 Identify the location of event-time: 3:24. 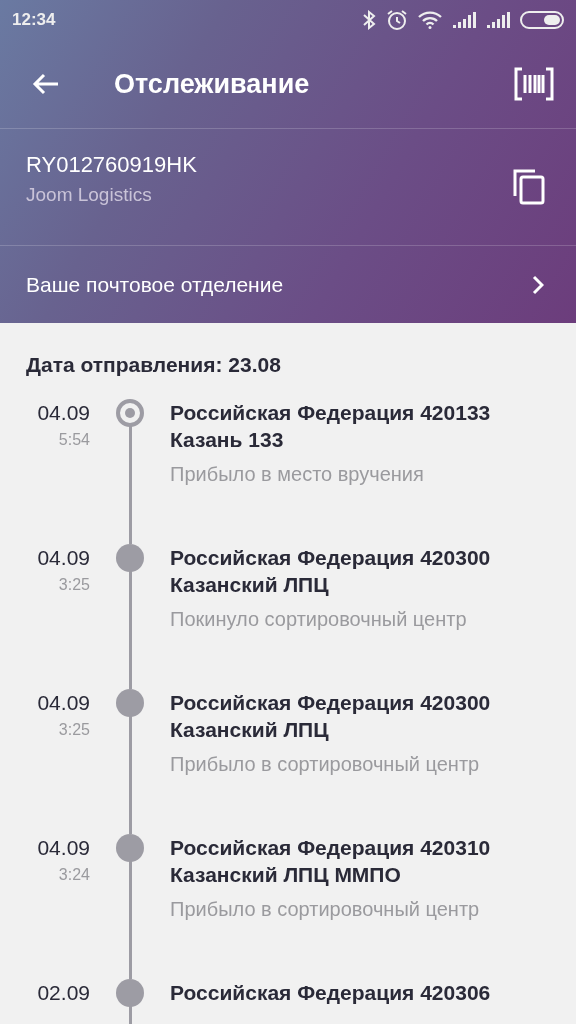
(74, 875).